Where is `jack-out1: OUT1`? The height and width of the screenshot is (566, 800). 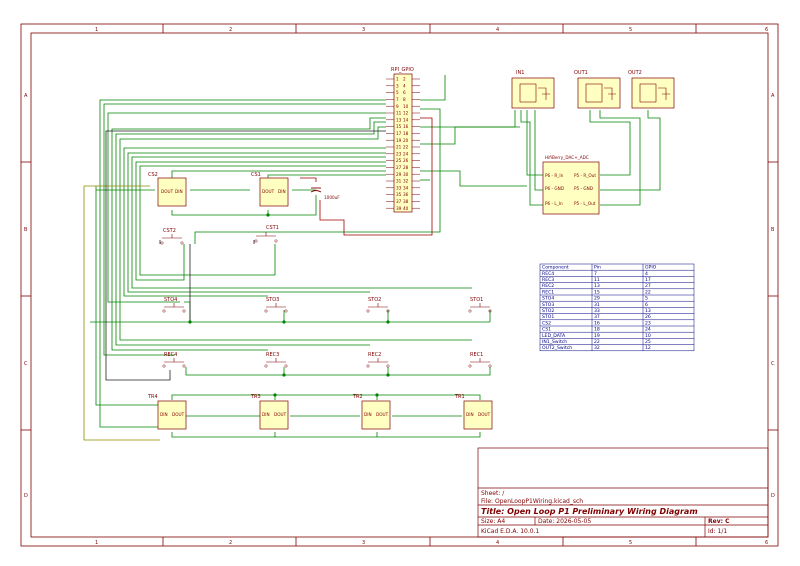
jack-out1: OUT1 is located at coordinates (597, 89).